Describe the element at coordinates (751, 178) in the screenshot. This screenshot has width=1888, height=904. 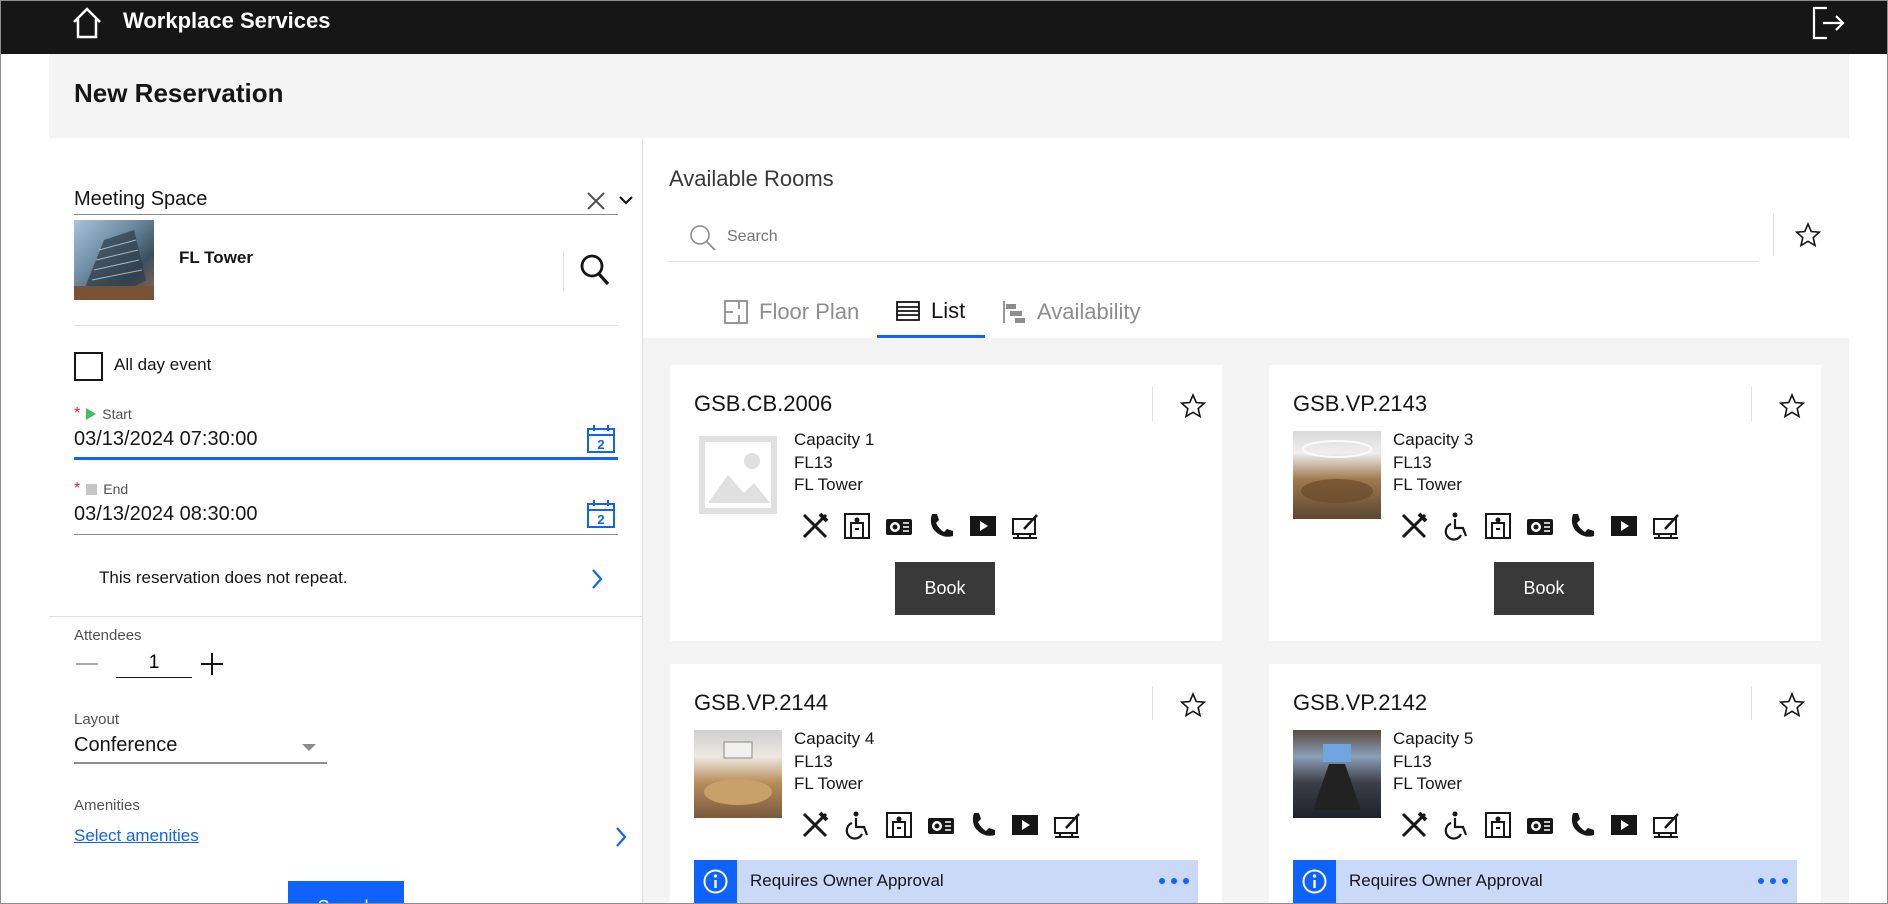
I see `available-rooms-title: Available Rooms` at that location.